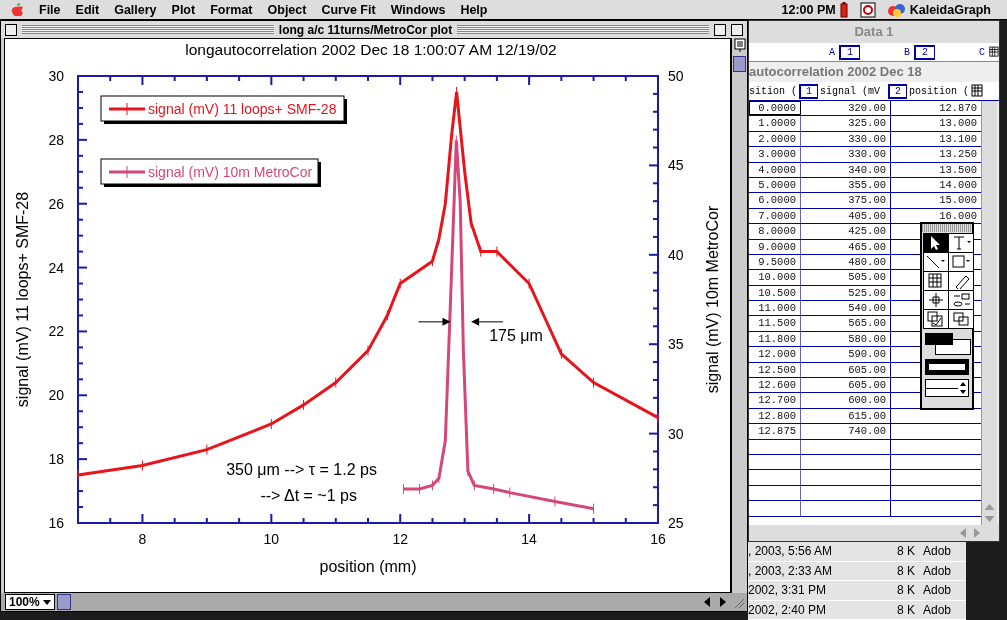  I want to click on table-cell: 10.000, so click(775, 277).